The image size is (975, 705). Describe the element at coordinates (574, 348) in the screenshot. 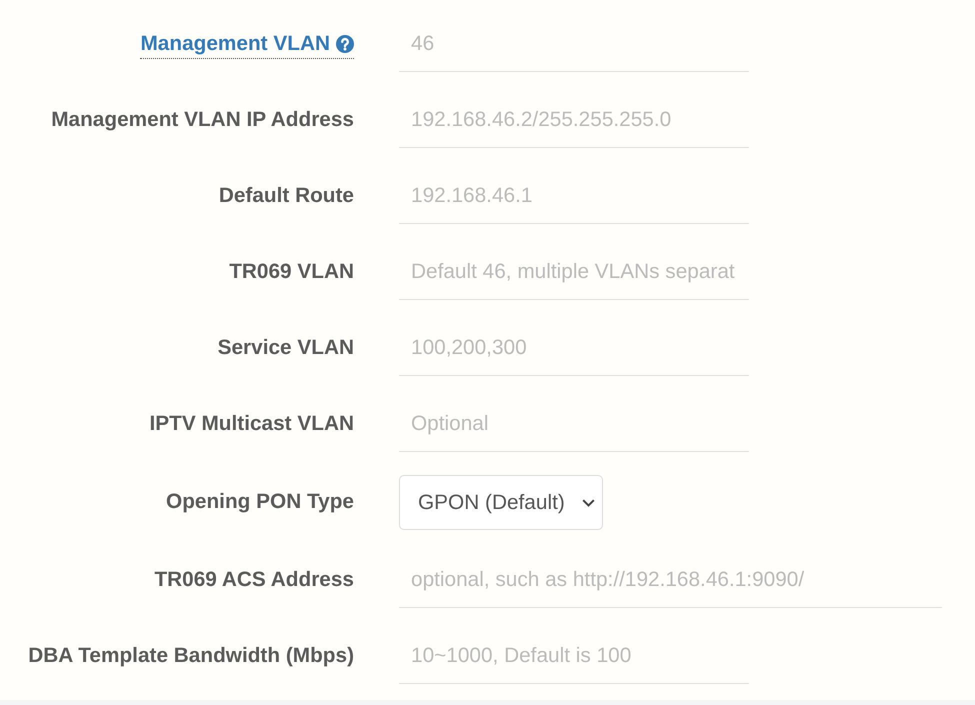

I see `input-field: 100,200,300` at that location.